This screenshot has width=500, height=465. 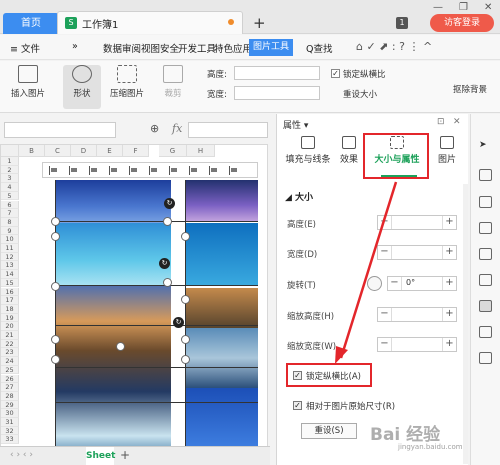 I want to click on compress-picture-button: 压缩图片, so click(x=127, y=82).